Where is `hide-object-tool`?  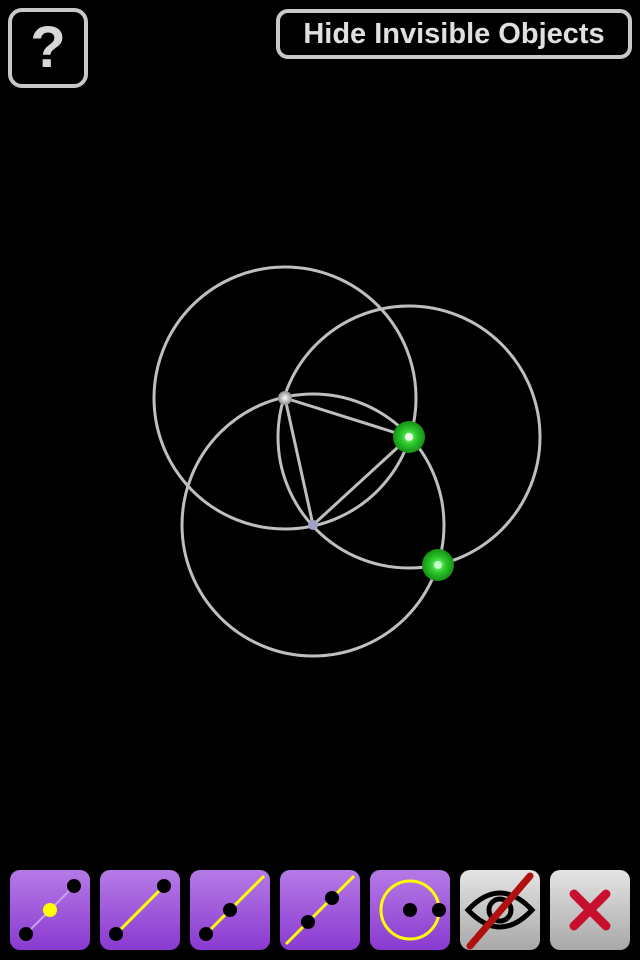
hide-object-tool is located at coordinates (500, 910).